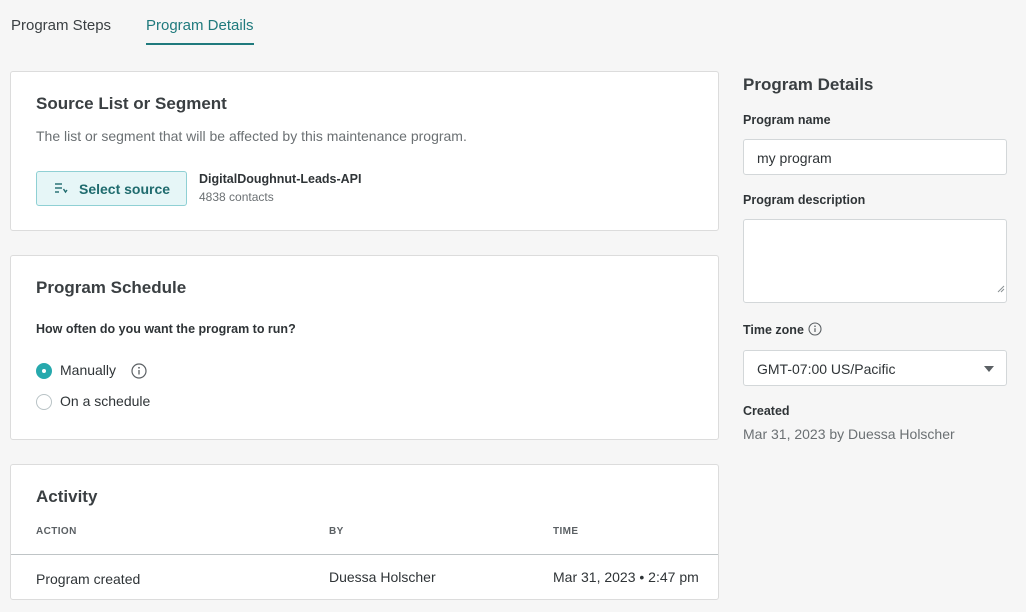 The image size is (1026, 612). What do you see at coordinates (875, 157) in the screenshot?
I see `program-name-input: my program` at bounding box center [875, 157].